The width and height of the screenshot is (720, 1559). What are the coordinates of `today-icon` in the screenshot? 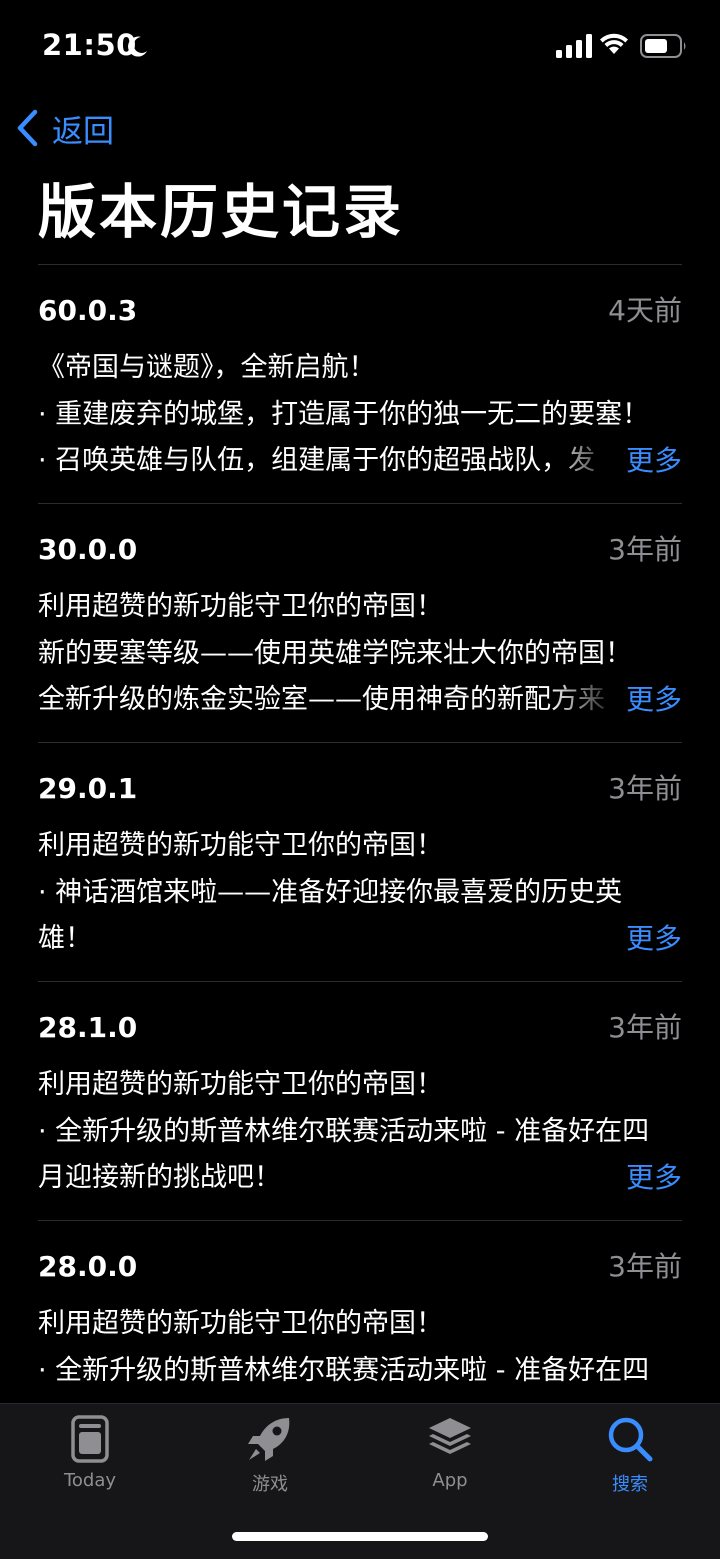 It's located at (90, 1439).